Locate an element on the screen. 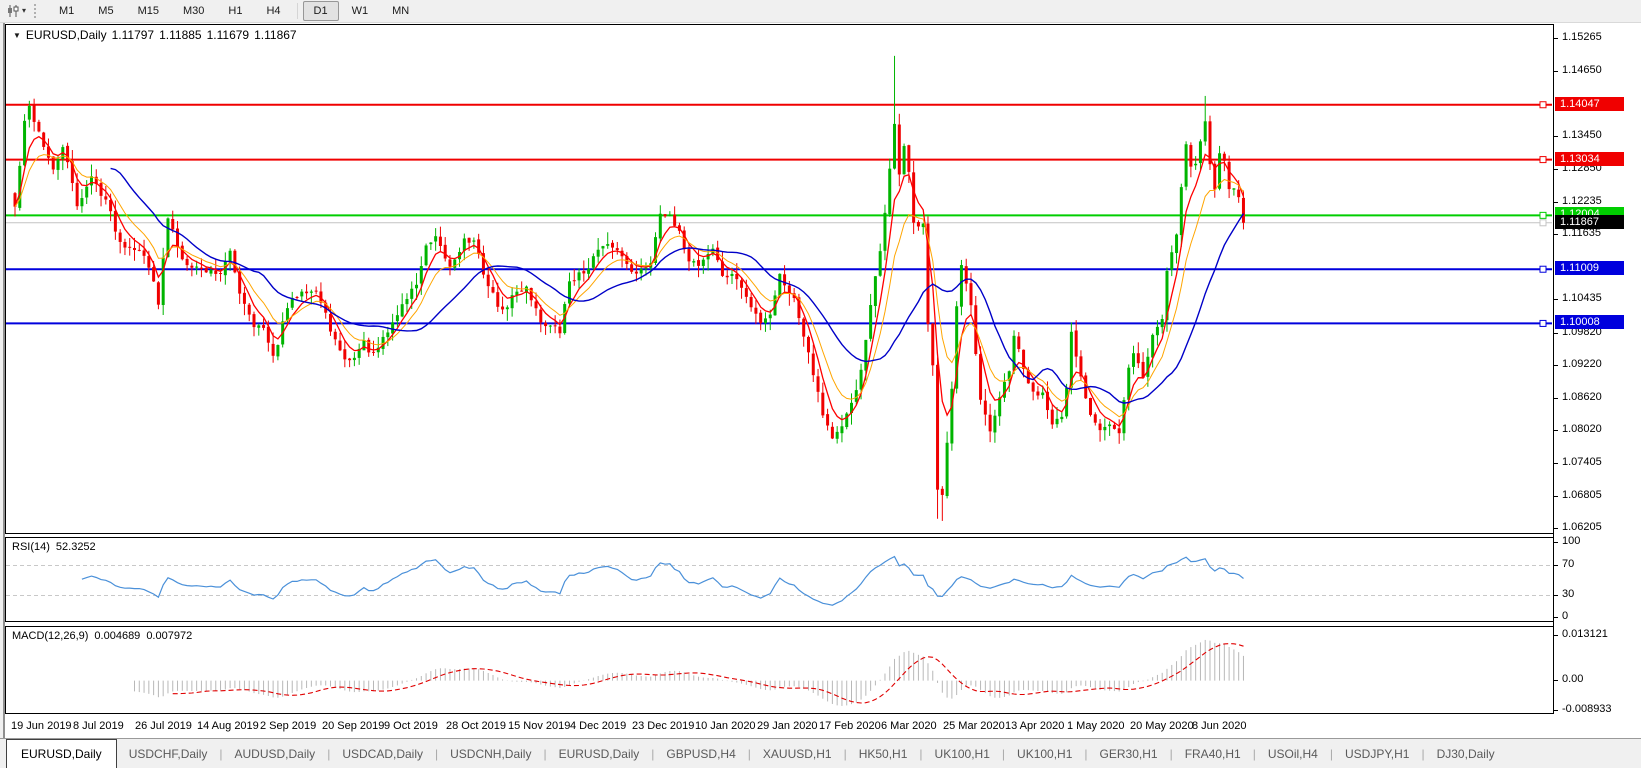  rsi-line is located at coordinates (662, 580).